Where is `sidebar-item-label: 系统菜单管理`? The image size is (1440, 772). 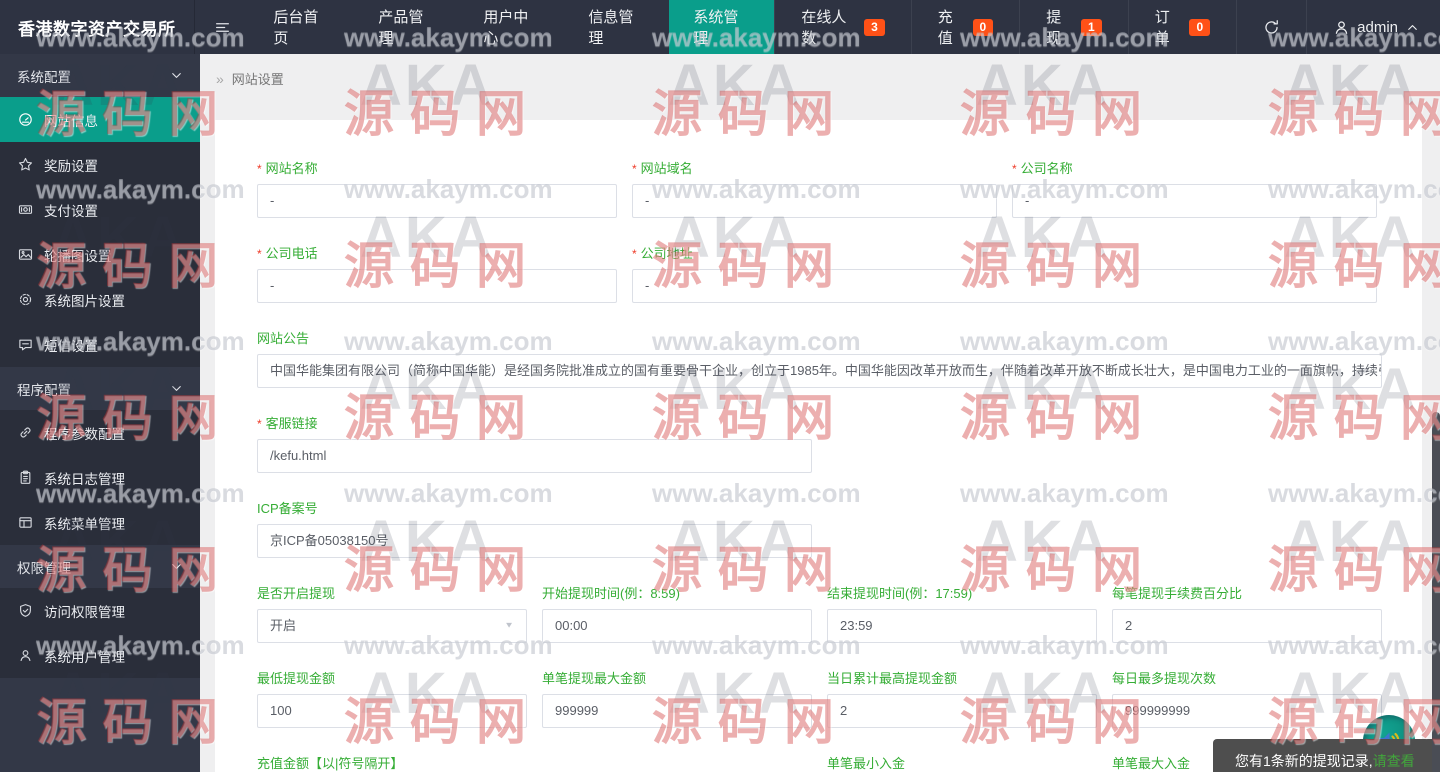
sidebar-item-label: 系统菜单管理 is located at coordinates (84, 524).